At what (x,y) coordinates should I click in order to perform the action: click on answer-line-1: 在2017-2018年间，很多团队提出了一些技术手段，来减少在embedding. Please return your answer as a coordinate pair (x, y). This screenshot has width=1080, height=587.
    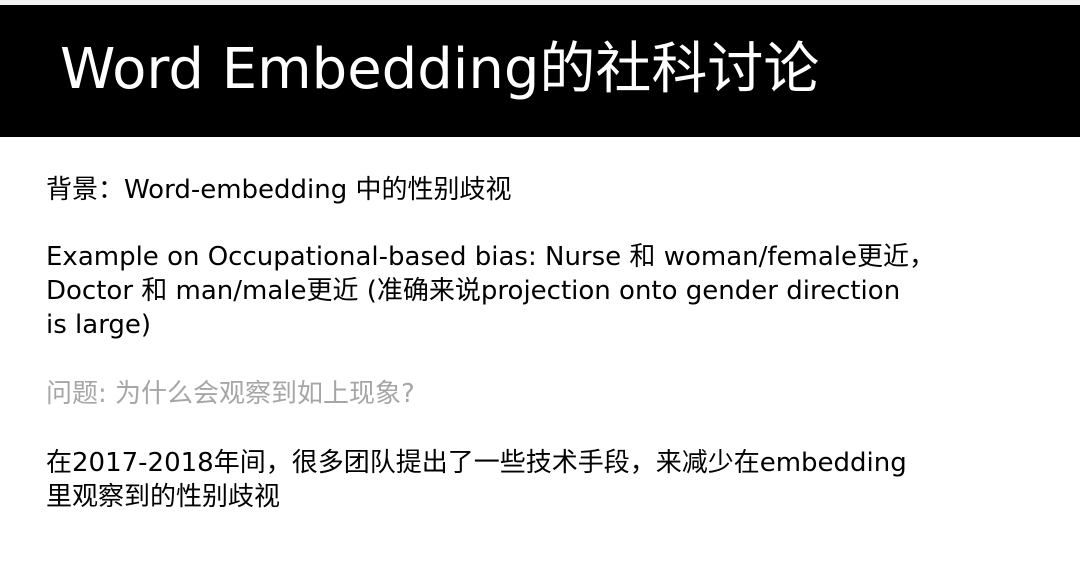
    Looking at the image, I should click on (476, 463).